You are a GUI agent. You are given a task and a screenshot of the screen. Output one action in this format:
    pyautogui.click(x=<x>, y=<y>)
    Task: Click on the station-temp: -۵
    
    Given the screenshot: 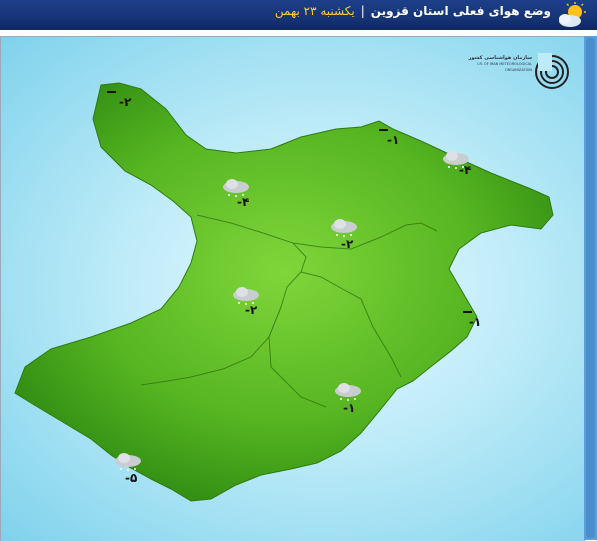 What is the action you would take?
    pyautogui.click(x=131, y=478)
    